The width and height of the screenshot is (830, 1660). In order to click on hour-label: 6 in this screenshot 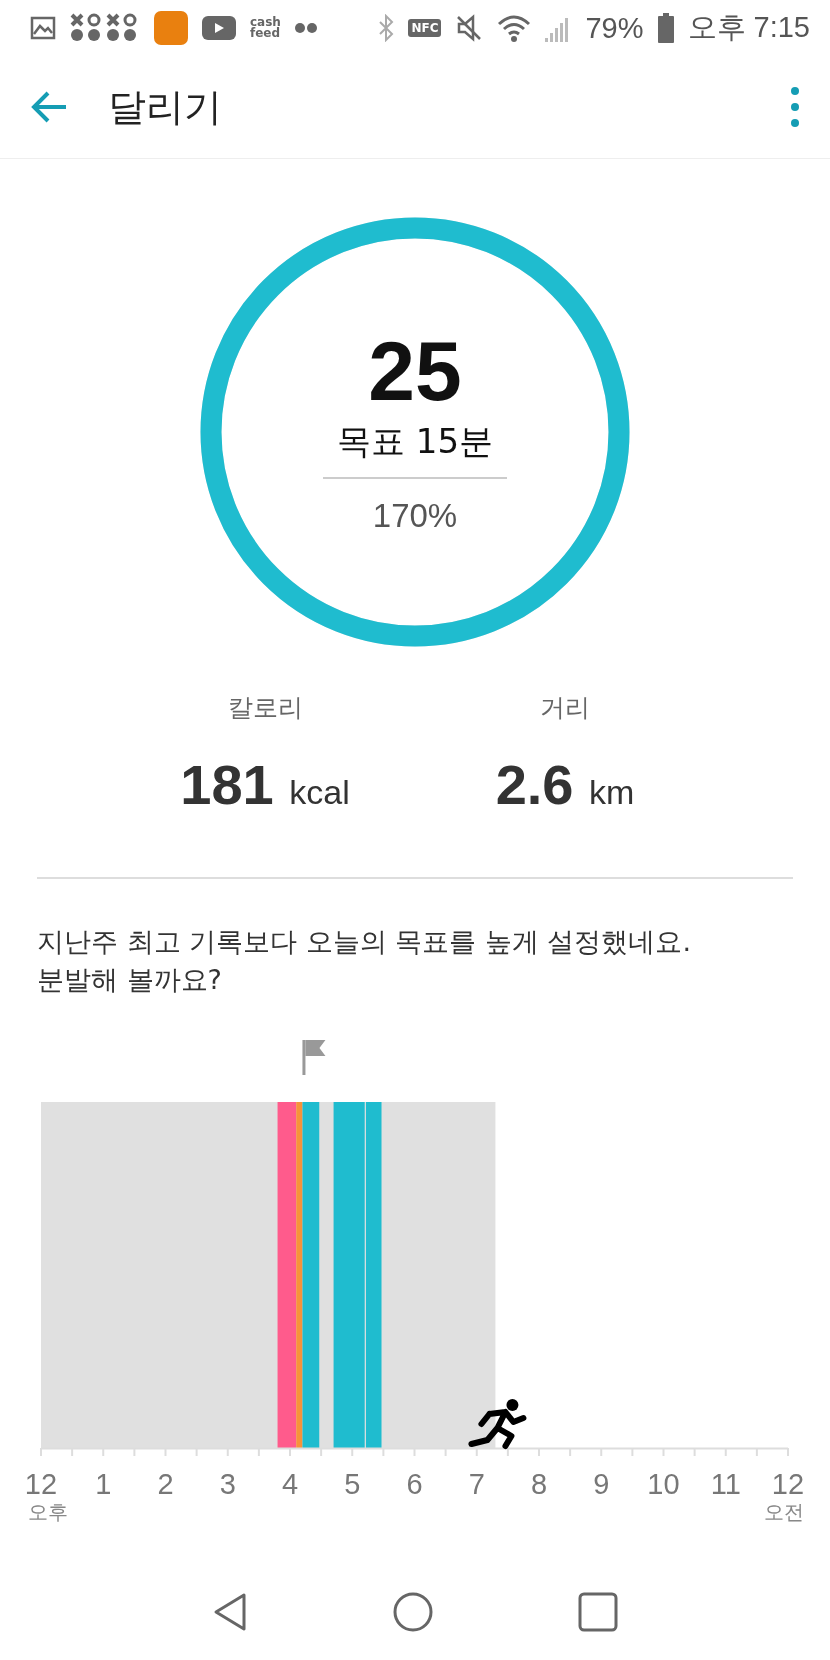, I will do `click(414, 1483)`.